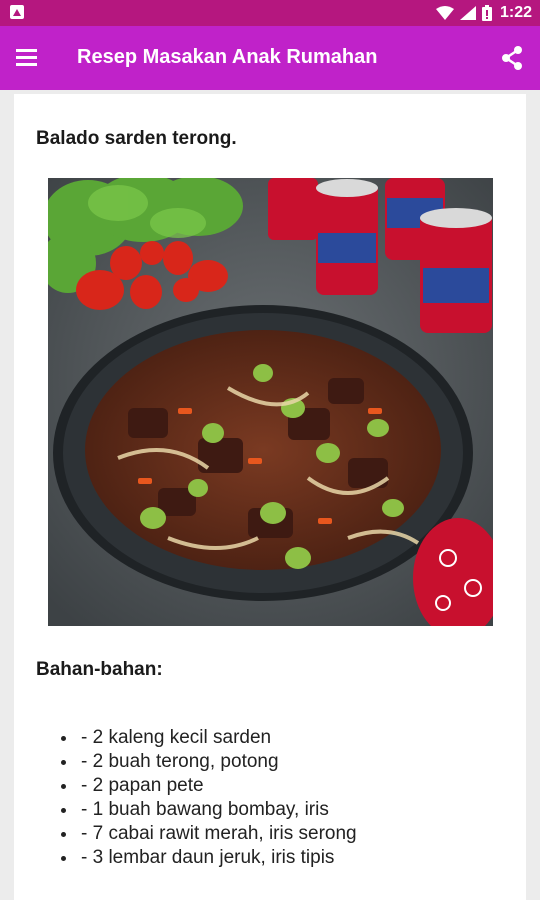 The height and width of the screenshot is (900, 540). I want to click on list-item: - 7 cabai rawit merah, iris serong, so click(281, 834).